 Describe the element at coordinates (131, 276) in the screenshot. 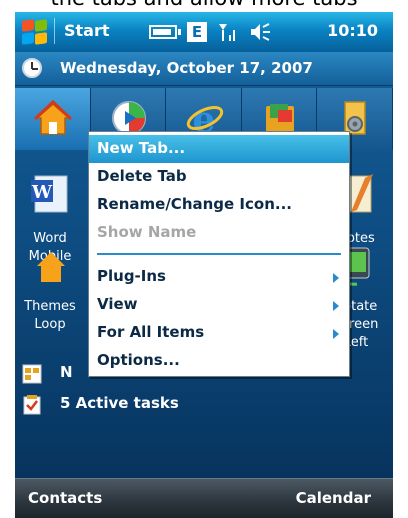

I see `menu-item-label: Plug-Ins` at that location.